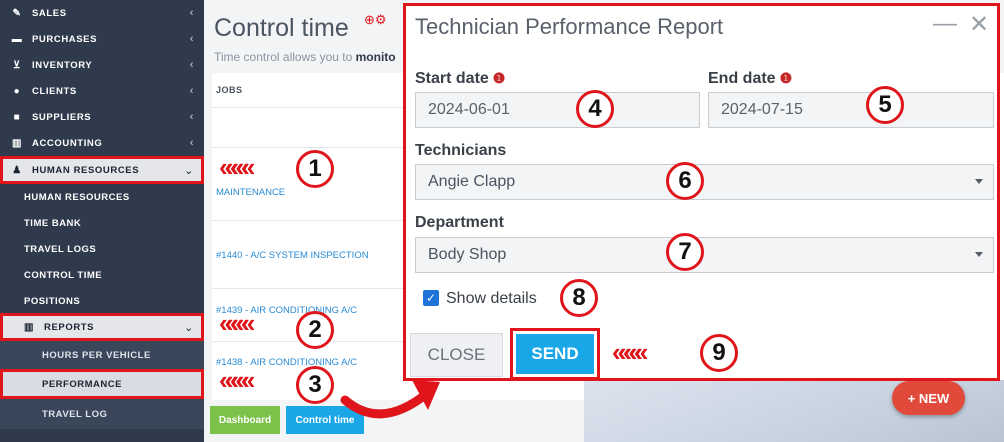 The height and width of the screenshot is (442, 1004). I want to click on sidebar-item-label: PURCHASES, so click(65, 39).